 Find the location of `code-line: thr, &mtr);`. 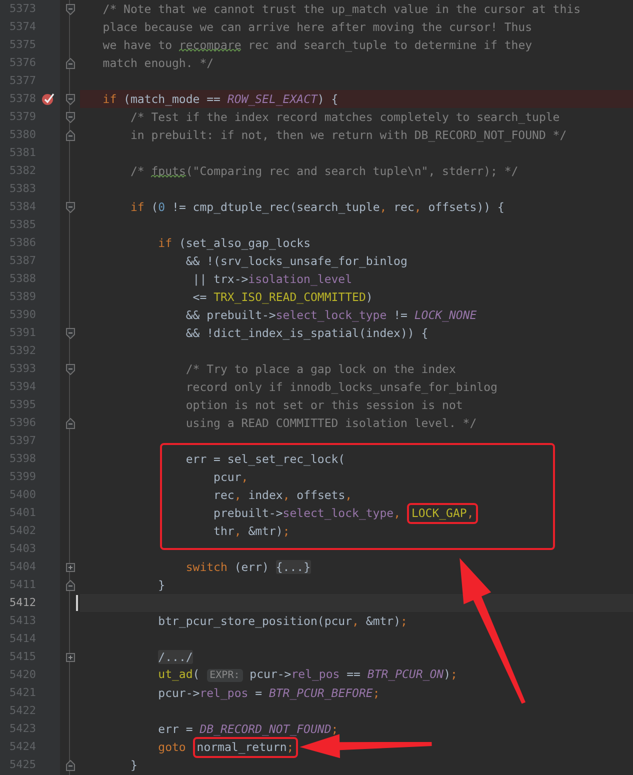

code-line: thr, &mtr); is located at coordinates (251, 531).